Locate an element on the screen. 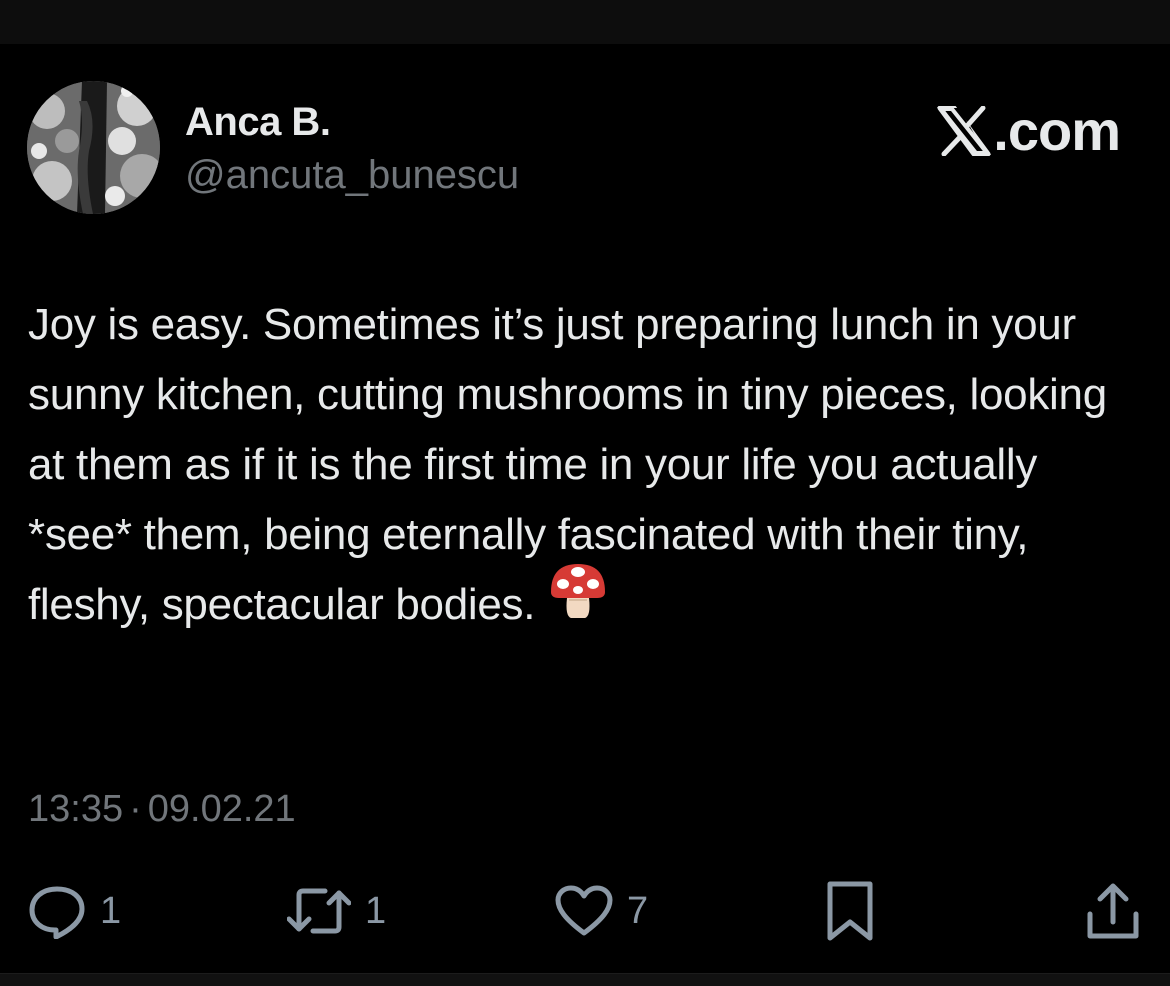 This screenshot has height=986, width=1170. tweet-timestamp: 13:35 · 09.02.21 is located at coordinates (162, 809).